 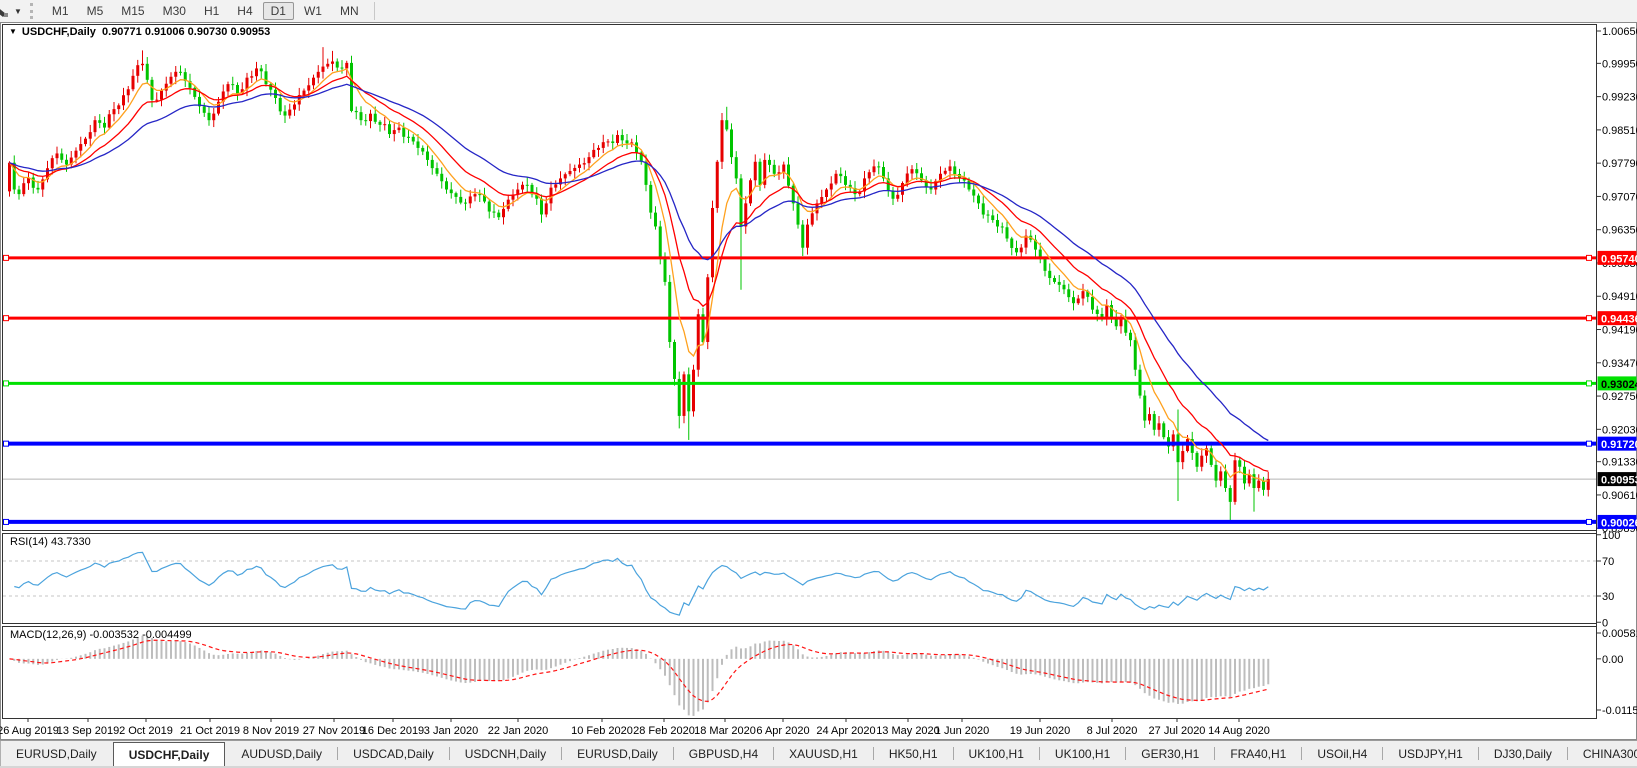 I want to click on timeframe-button-h1: H1, so click(x=211, y=11).